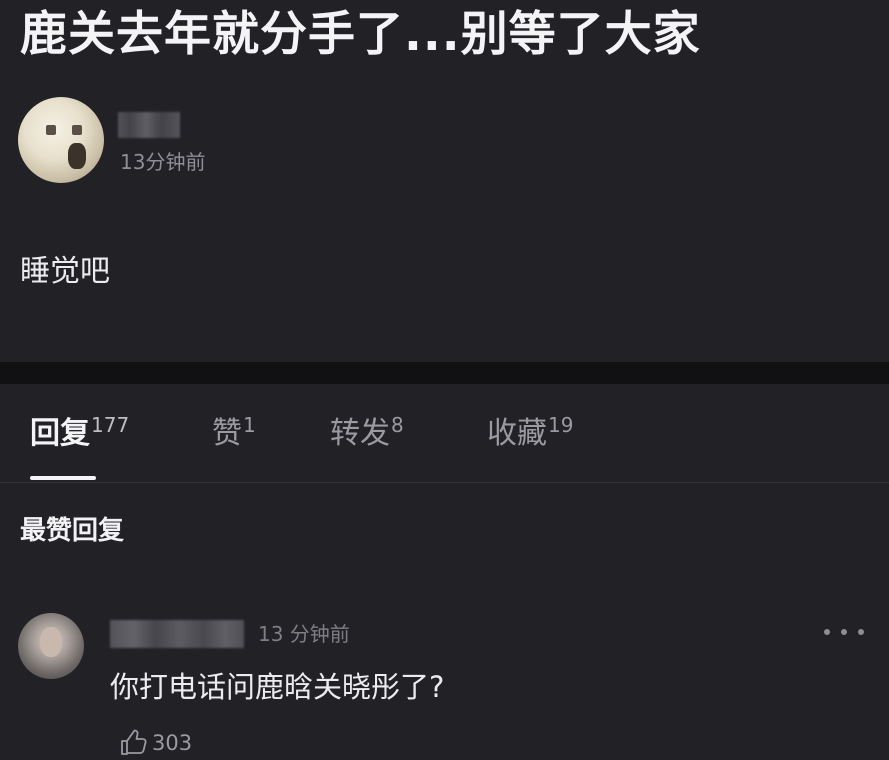 The image size is (889, 760). What do you see at coordinates (517, 433) in the screenshot?
I see `tab-label: 收藏` at bounding box center [517, 433].